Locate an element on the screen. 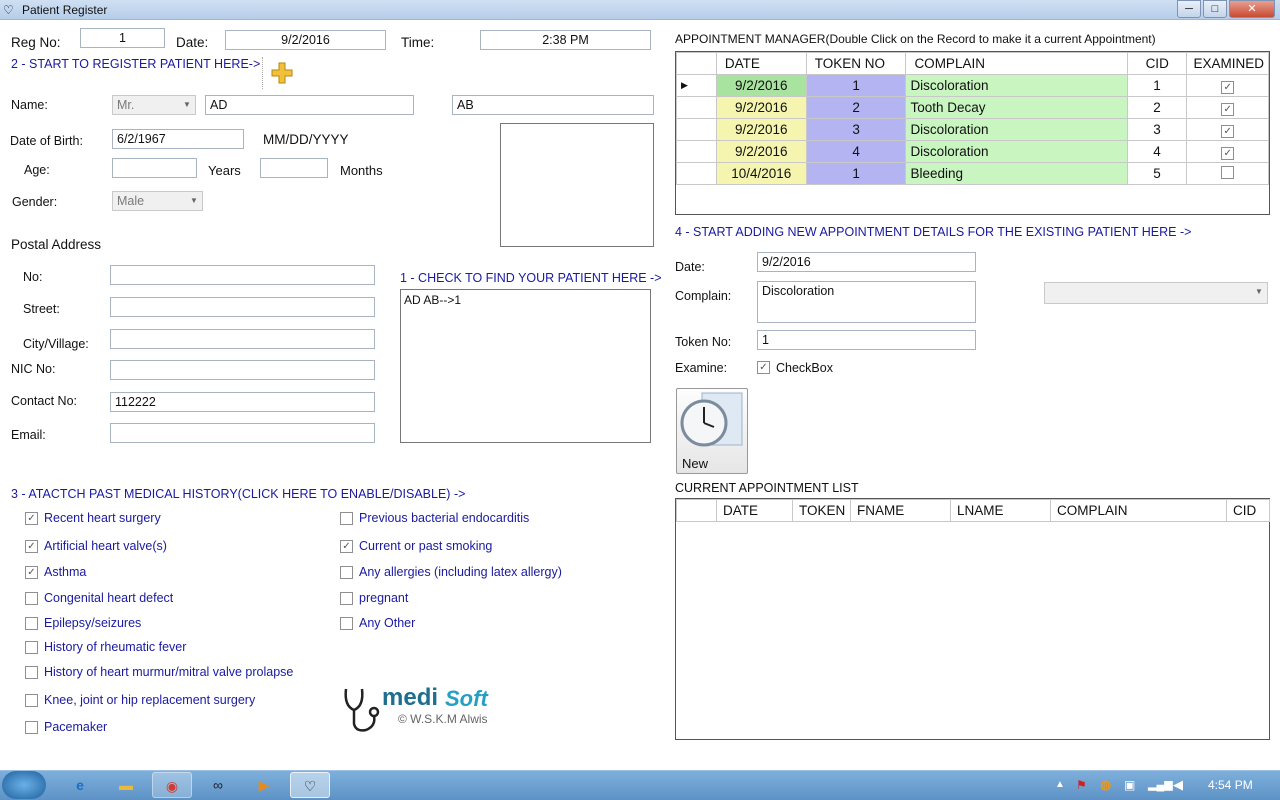 Image resolution: width=1280 pixels, height=800 pixels. cid-cell: 5 is located at coordinates (1157, 173).